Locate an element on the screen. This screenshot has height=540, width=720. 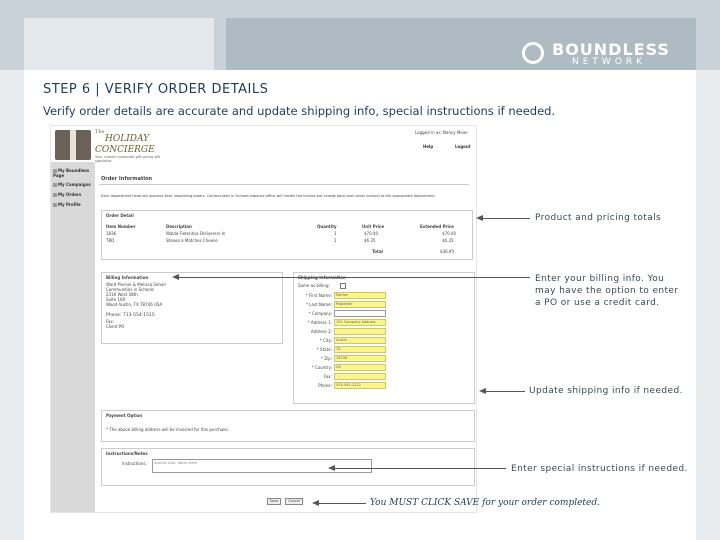
last-name-field: Papbelter is located at coordinates (360, 304).